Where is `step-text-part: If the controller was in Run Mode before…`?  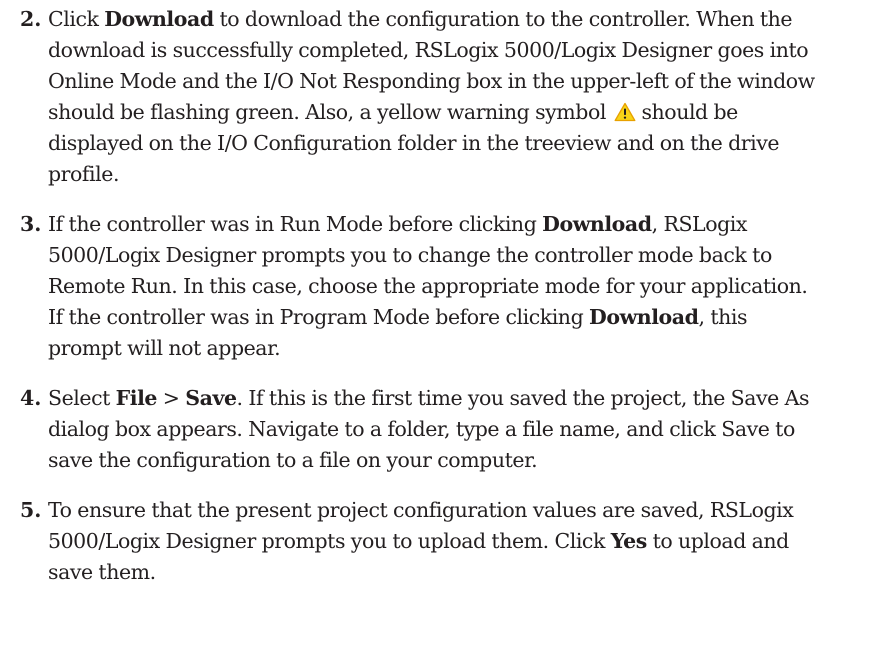 step-text-part: If the controller was in Run Mode before… is located at coordinates (295, 224).